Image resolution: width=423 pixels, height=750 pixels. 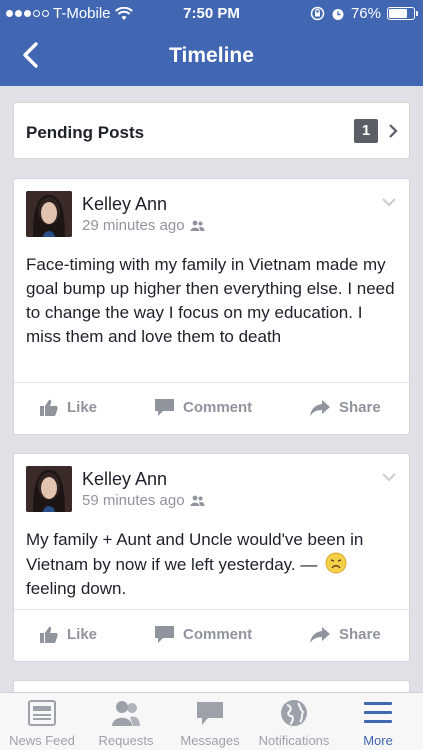 I want to click on app-header: T-Mobile 7:50 PM 76% Timeline, so click(x=211, y=43).